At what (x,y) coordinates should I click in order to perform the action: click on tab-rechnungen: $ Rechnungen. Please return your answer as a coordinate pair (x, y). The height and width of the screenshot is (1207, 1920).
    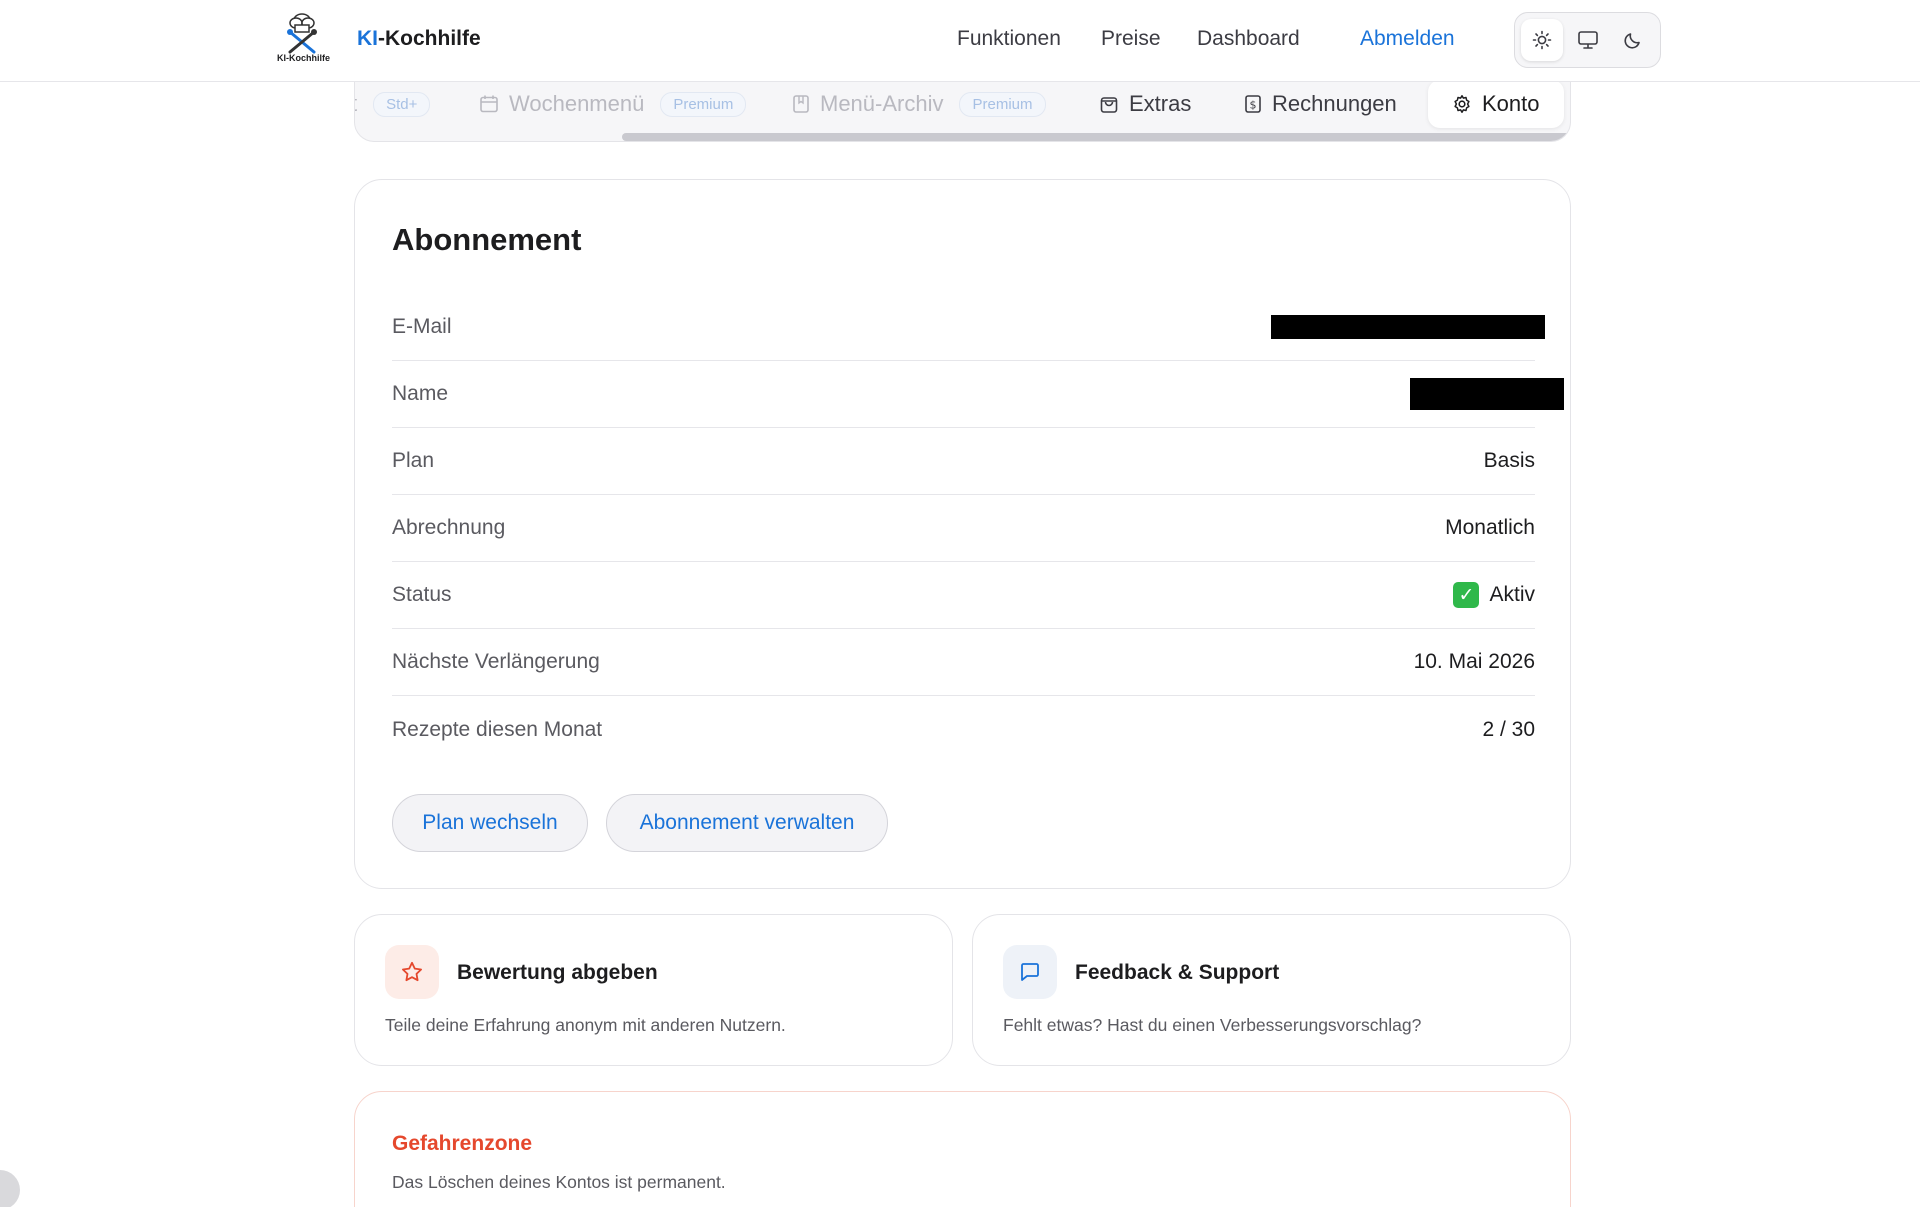
    Looking at the image, I should click on (1320, 104).